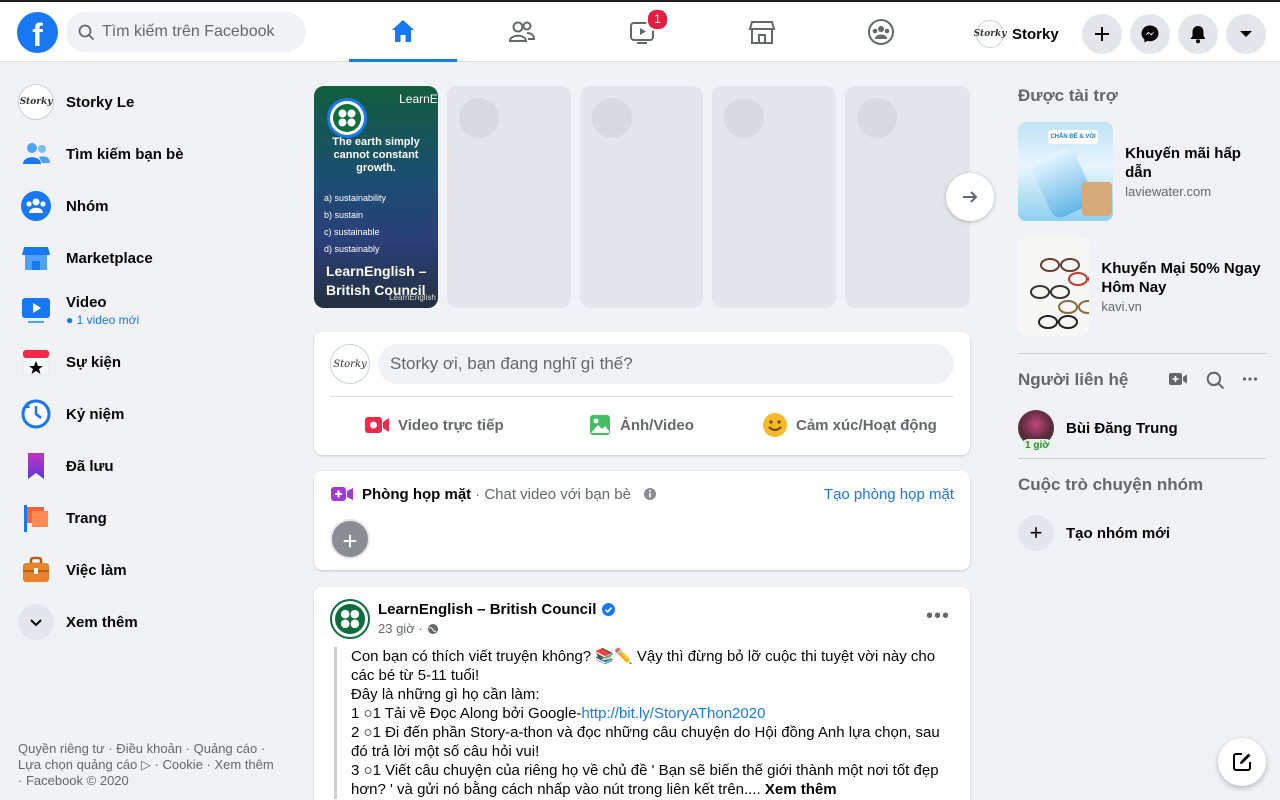  What do you see at coordinates (889, 494) in the screenshot?
I see `create-room-link: Tạo phòng họp mặt` at bounding box center [889, 494].